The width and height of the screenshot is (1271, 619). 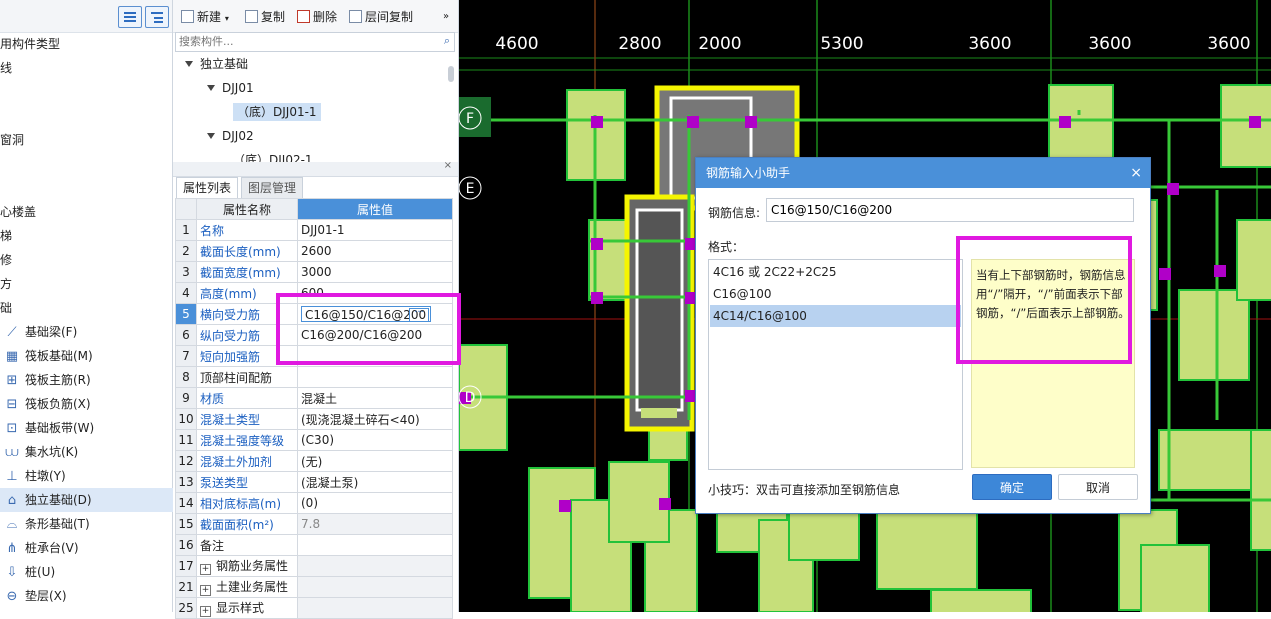 What do you see at coordinates (1012, 487) in the screenshot?
I see `ok-button: 确定` at bounding box center [1012, 487].